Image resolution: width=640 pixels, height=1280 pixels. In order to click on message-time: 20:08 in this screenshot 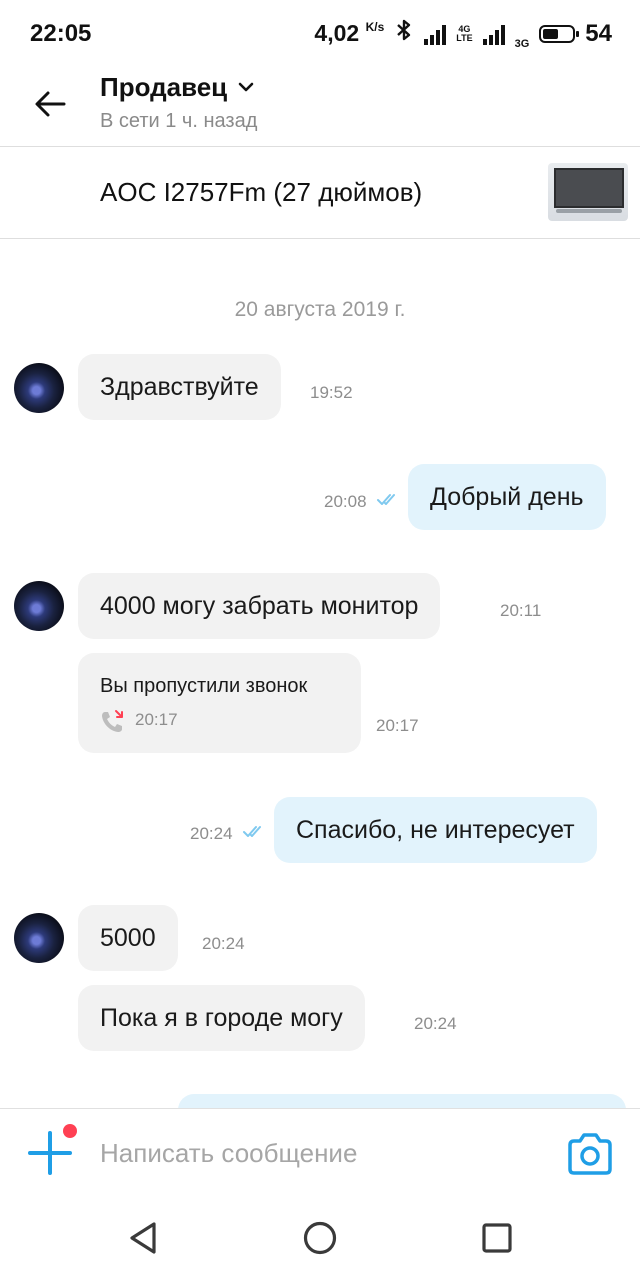, I will do `click(345, 501)`.